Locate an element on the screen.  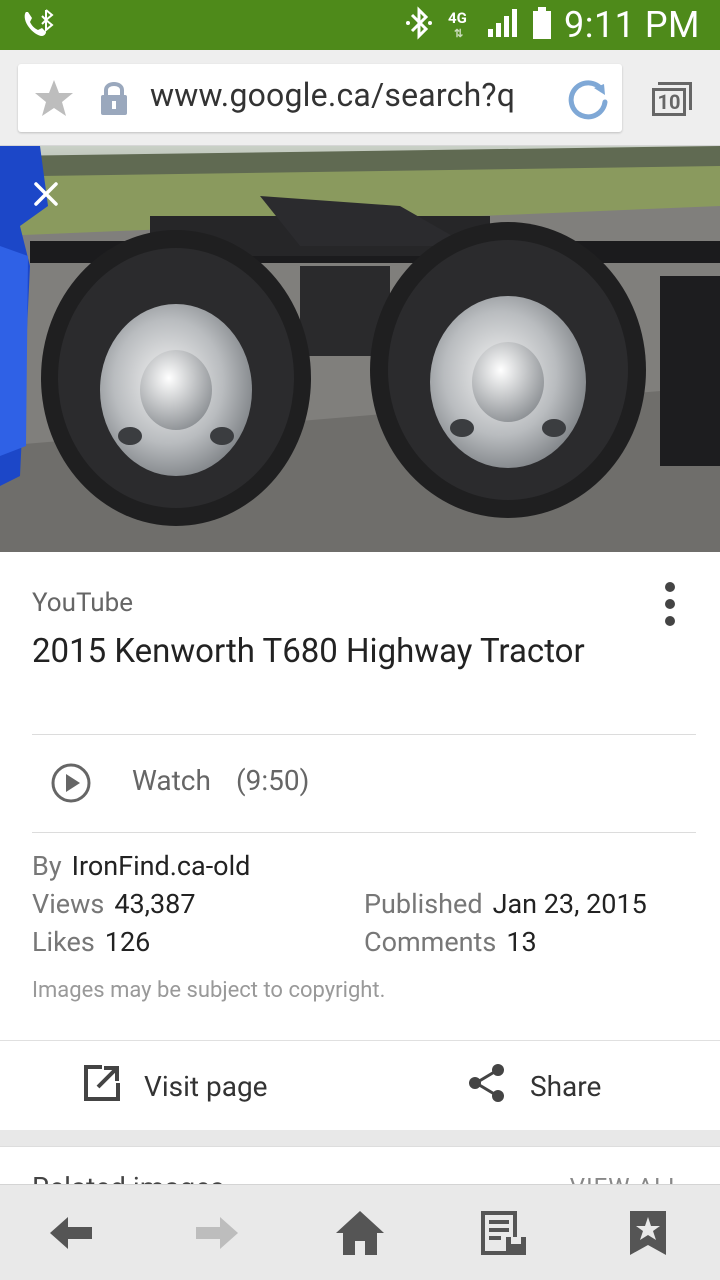
meta-published: Published Jan 23, 2015 is located at coordinates (505, 904).